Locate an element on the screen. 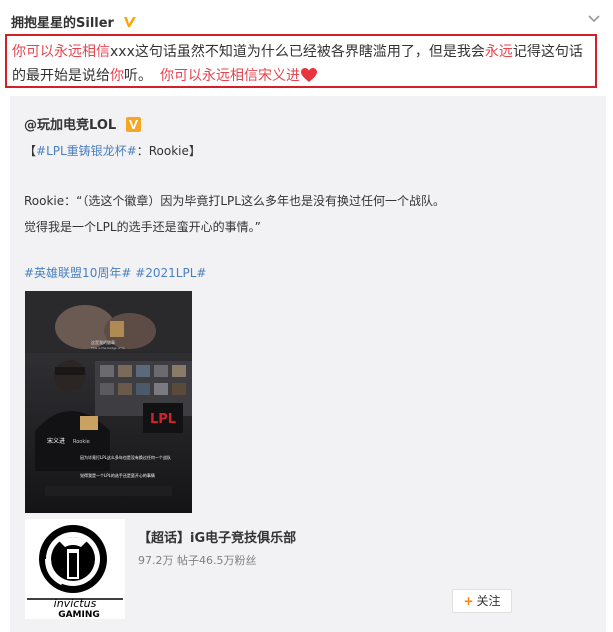 The height and width of the screenshot is (632, 613). ig-logo: invictus GAMING is located at coordinates (75, 569).